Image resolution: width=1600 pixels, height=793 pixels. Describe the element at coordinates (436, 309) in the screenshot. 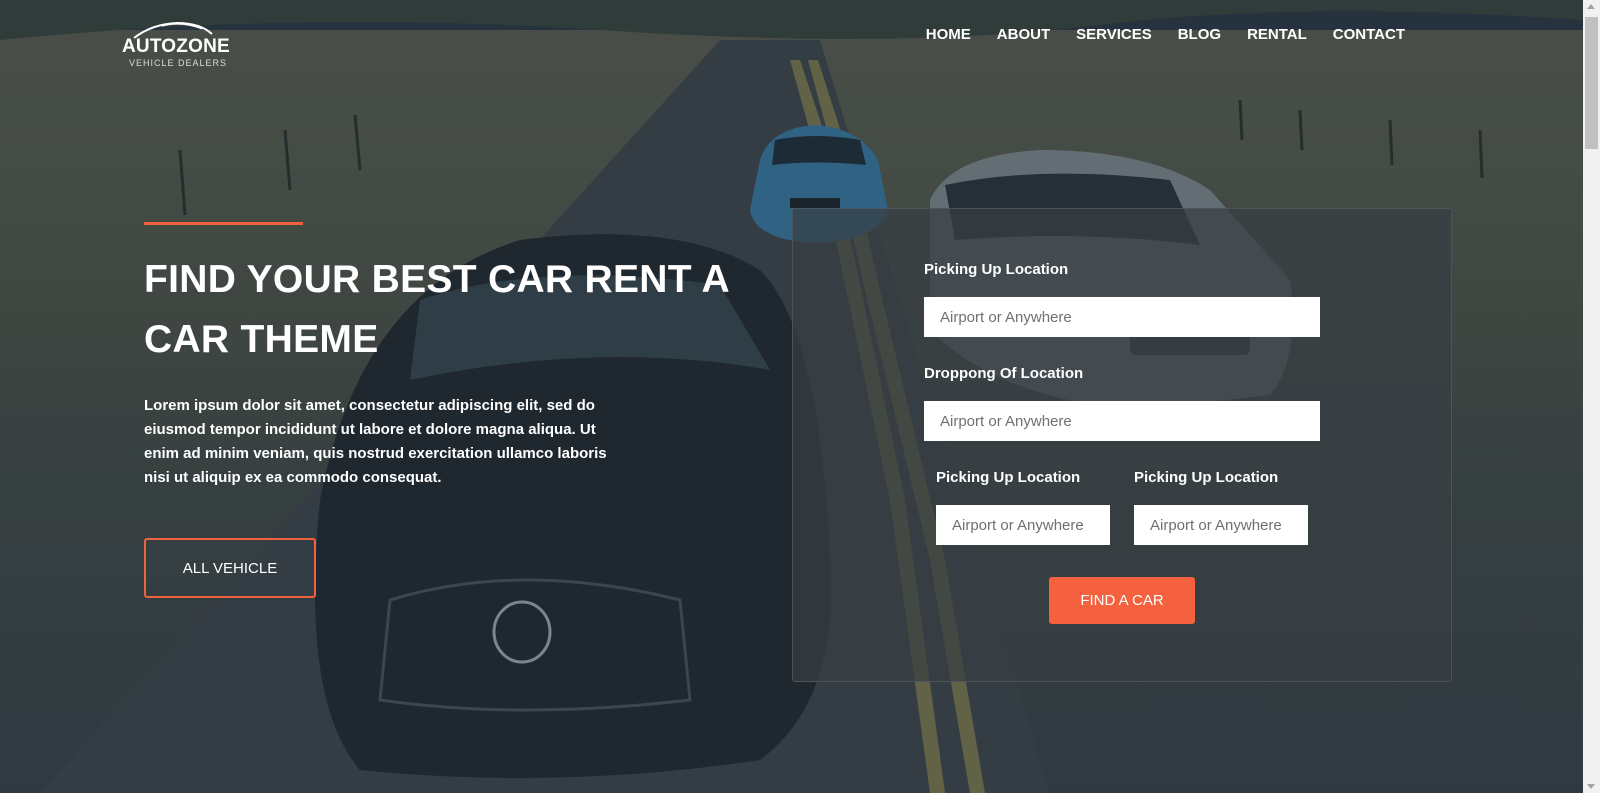

I see `hero-title: FIND YOUR BEST CAR RENT A CAR THEME` at that location.